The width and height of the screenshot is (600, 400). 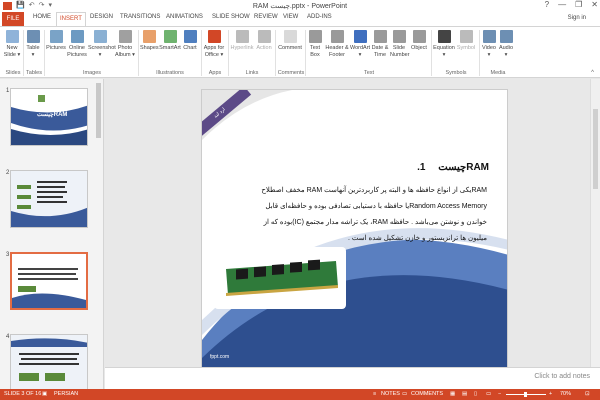 I want to click on notes-icon: ≡, so click(x=375, y=394).